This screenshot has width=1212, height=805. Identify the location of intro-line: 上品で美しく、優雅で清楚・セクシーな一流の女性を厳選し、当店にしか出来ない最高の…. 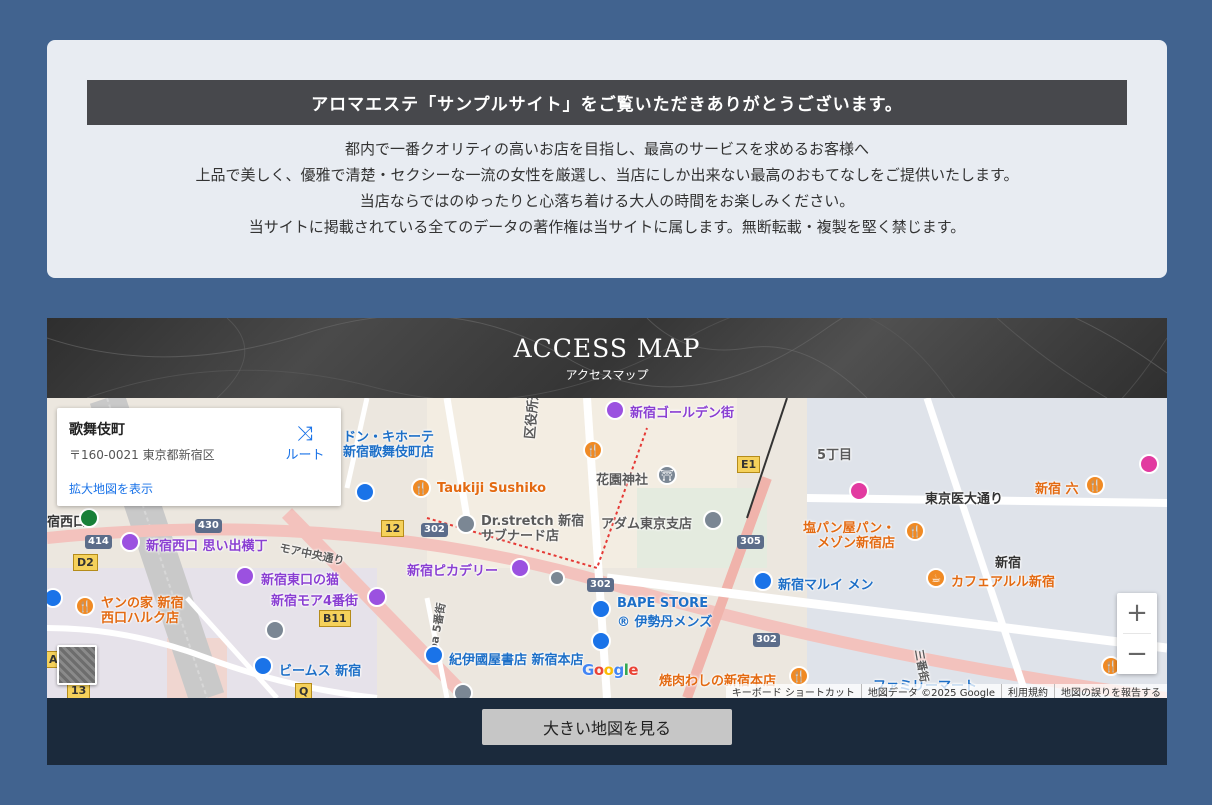
(607, 175).